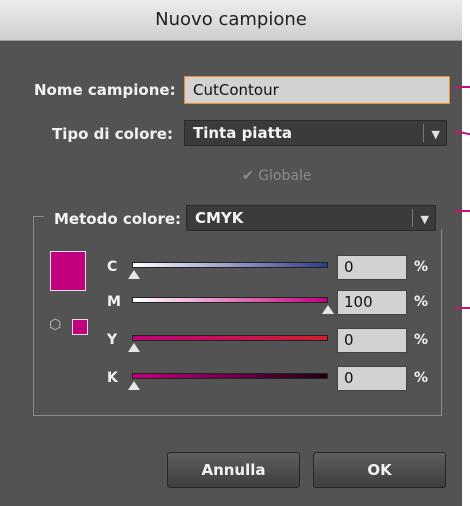 Image resolution: width=470 pixels, height=506 pixels. What do you see at coordinates (134, 274) in the screenshot?
I see `channel-c-thumb` at bounding box center [134, 274].